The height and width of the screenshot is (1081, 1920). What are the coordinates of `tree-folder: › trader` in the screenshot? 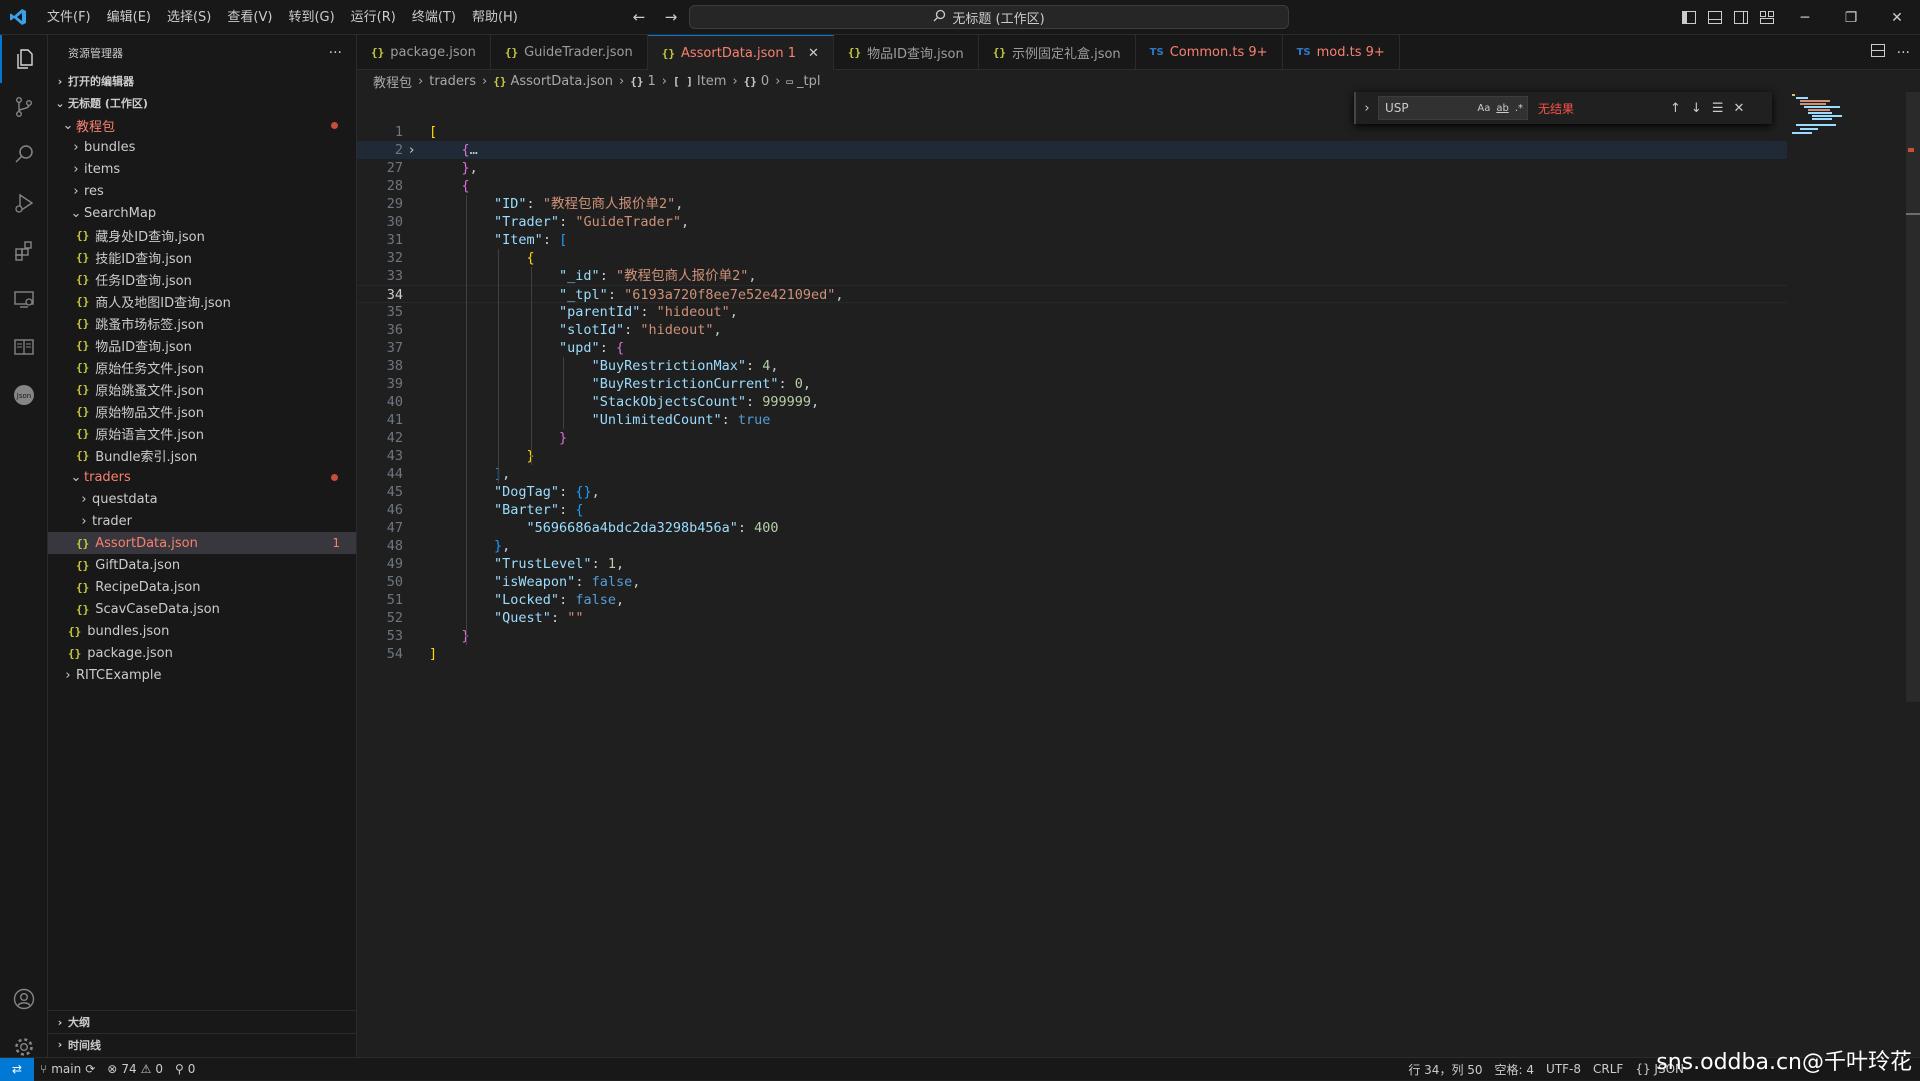 It's located at (202, 521).